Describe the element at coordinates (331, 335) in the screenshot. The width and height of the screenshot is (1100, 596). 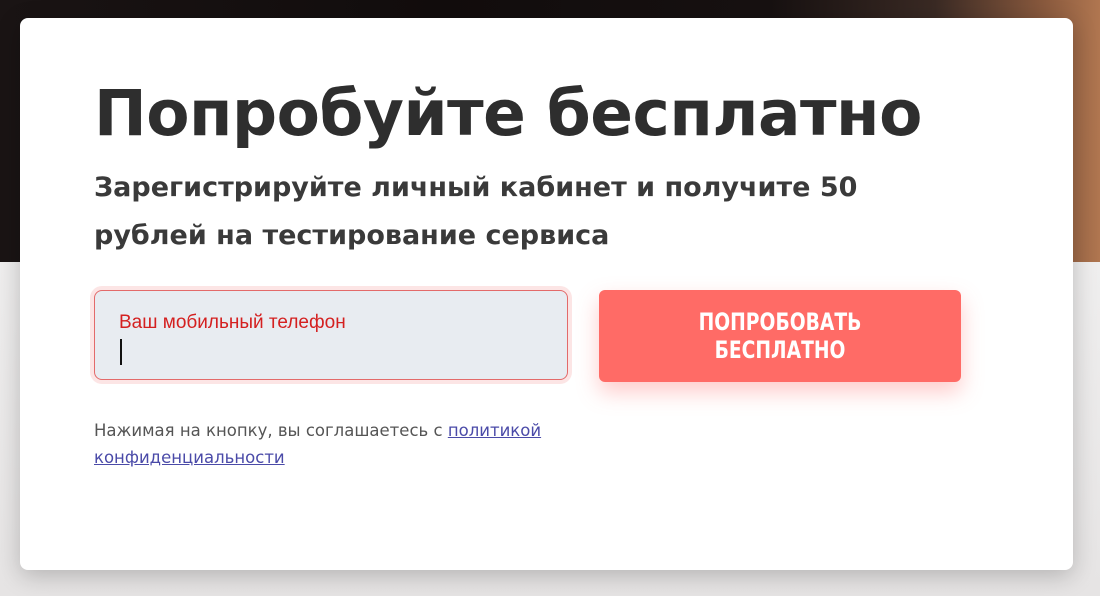
I see `phone-field: Ваш мобильный телефон` at that location.